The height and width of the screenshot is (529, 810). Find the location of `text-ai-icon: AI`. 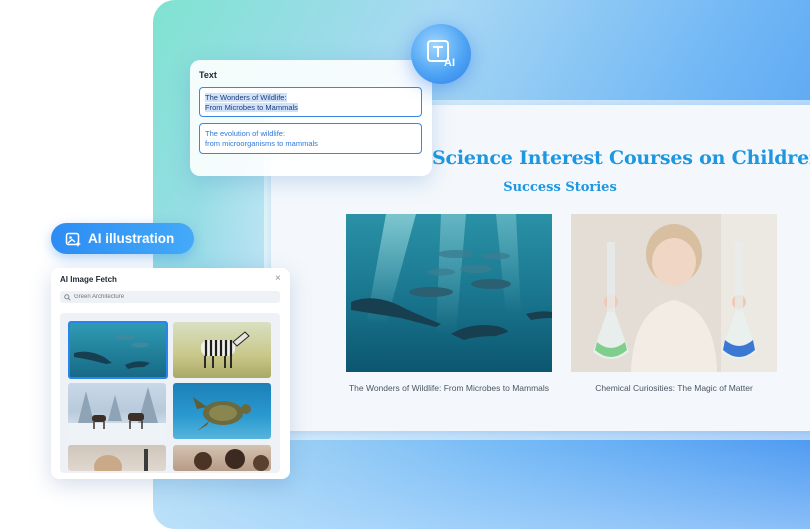

text-ai-icon: AI is located at coordinates (441, 54).